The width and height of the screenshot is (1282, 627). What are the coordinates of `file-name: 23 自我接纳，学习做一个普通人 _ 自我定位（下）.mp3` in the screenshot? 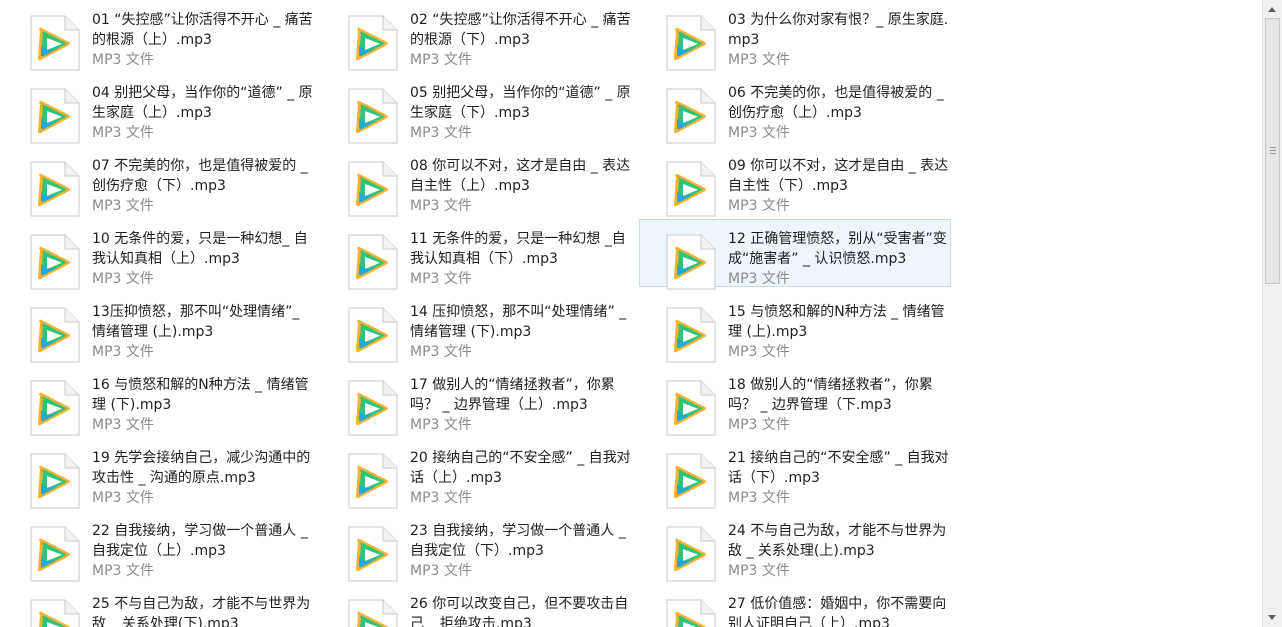 It's located at (518, 541).